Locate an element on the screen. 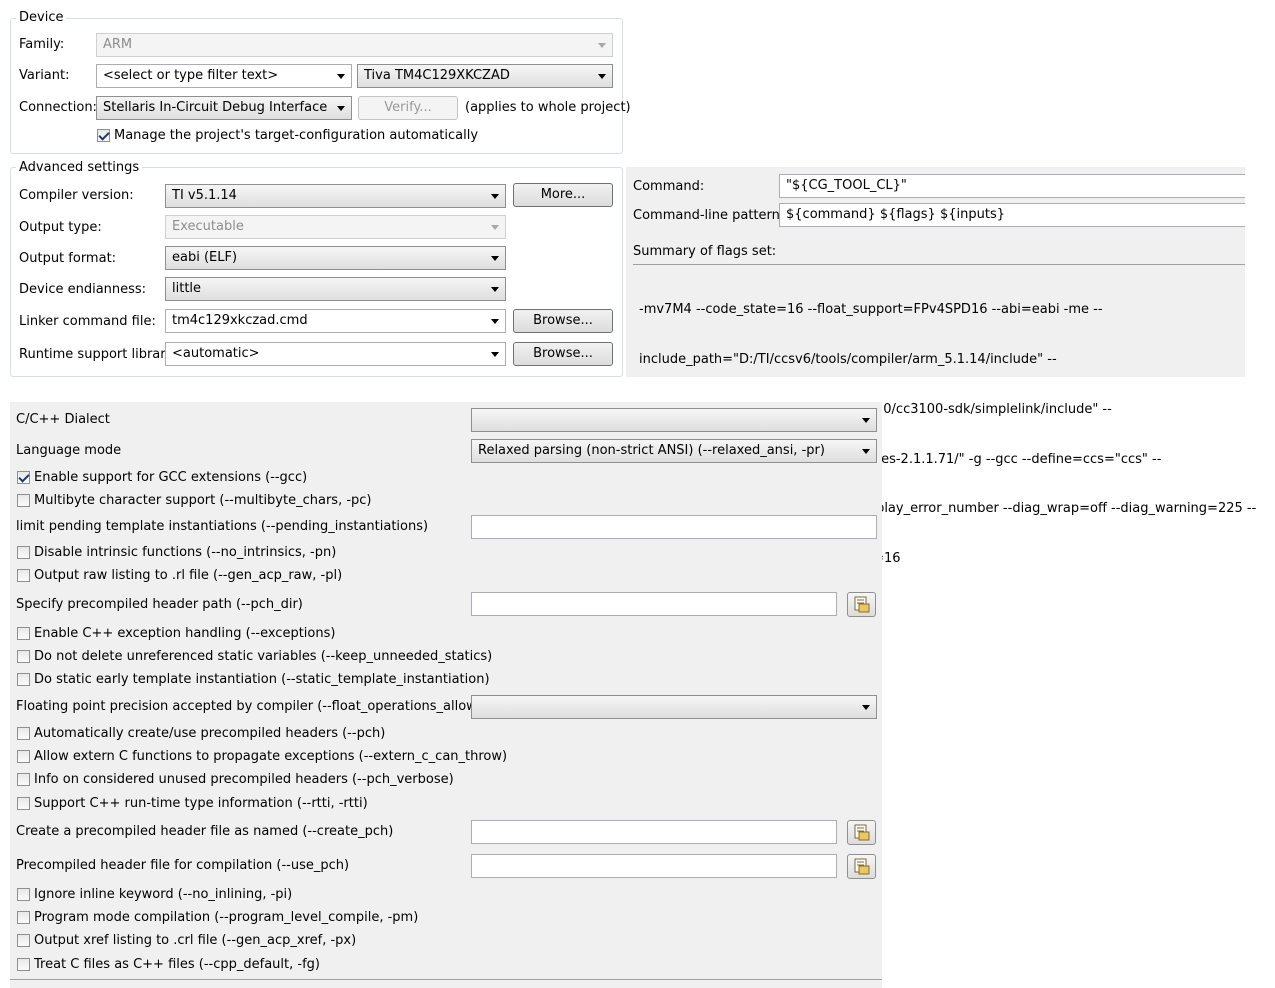 Image resolution: width=1275 pixels, height=988 pixels. cpp-dialect-combo is located at coordinates (674, 420).